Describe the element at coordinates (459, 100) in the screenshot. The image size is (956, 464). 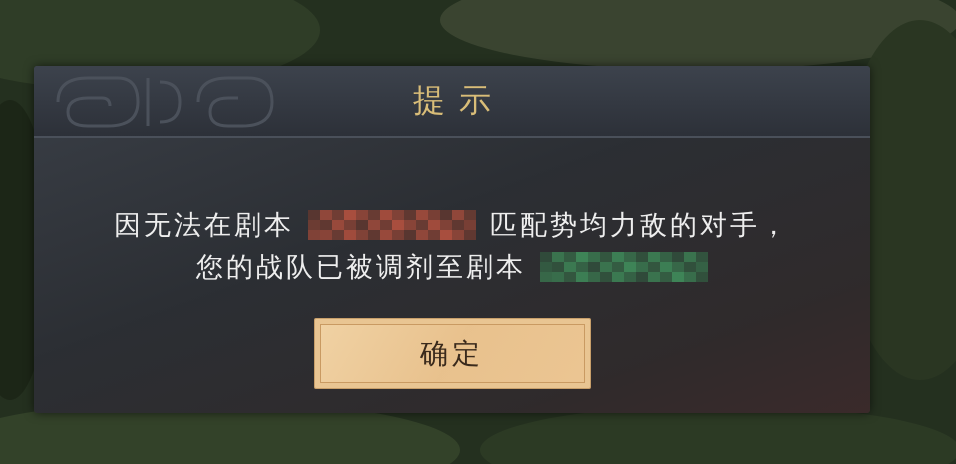
I see `dialog-title: 提示` at that location.